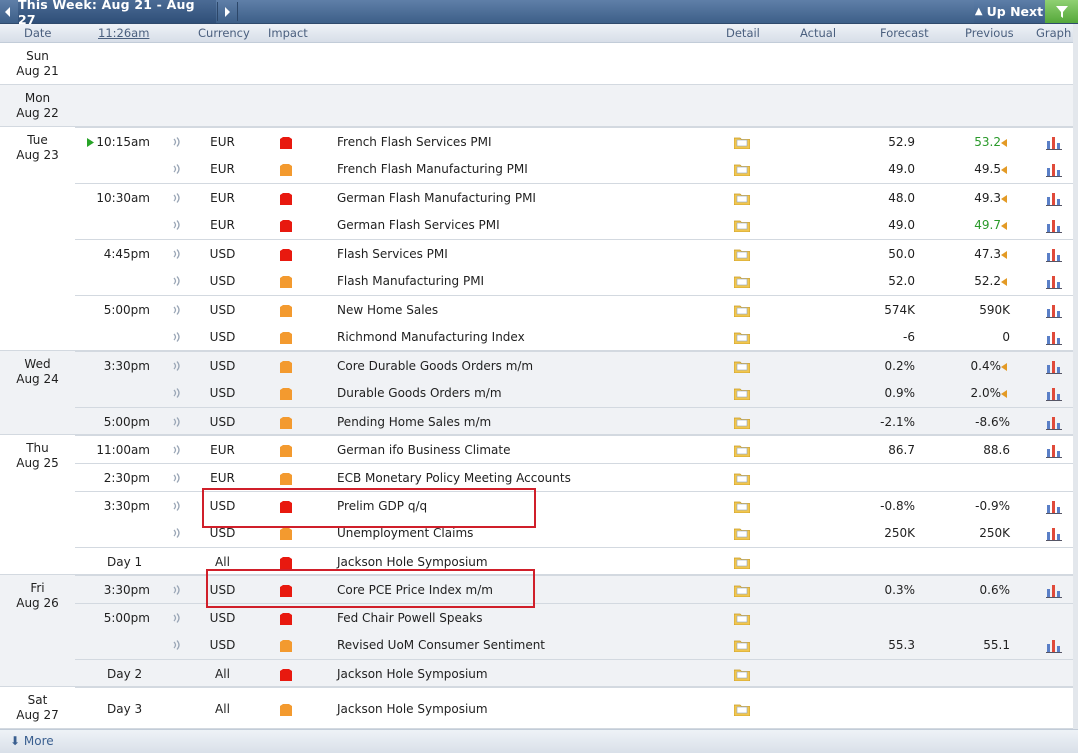 This screenshot has width=1078, height=753. What do you see at coordinates (517, 169) in the screenshot?
I see `event-title: French Flash Manufacturing PMI` at bounding box center [517, 169].